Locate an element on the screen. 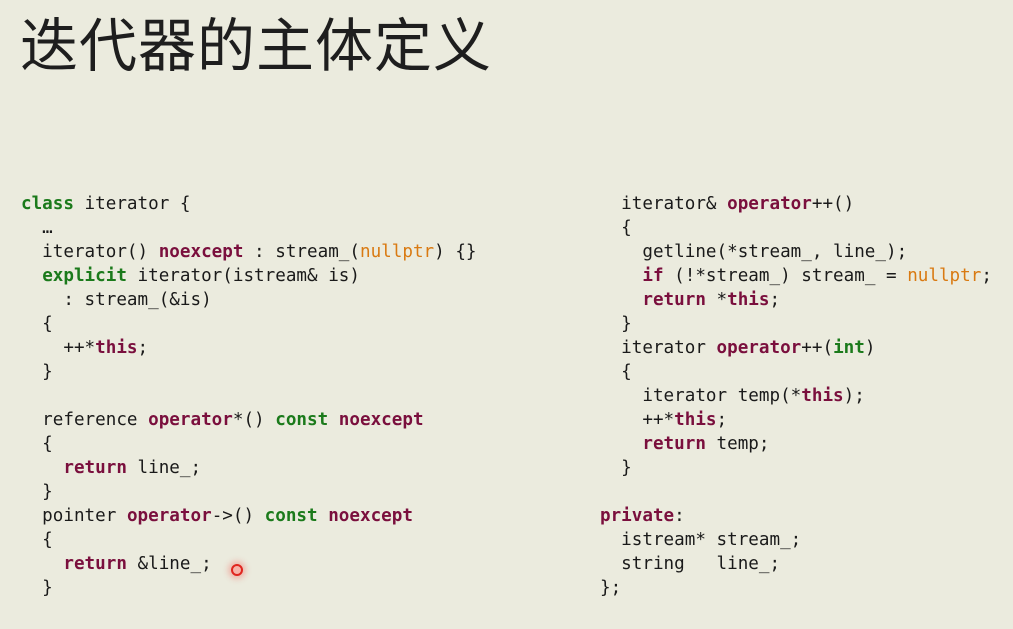 Image resolution: width=1013 pixels, height=629 pixels. code-token: (!*stream_) stream_ = is located at coordinates (785, 276).